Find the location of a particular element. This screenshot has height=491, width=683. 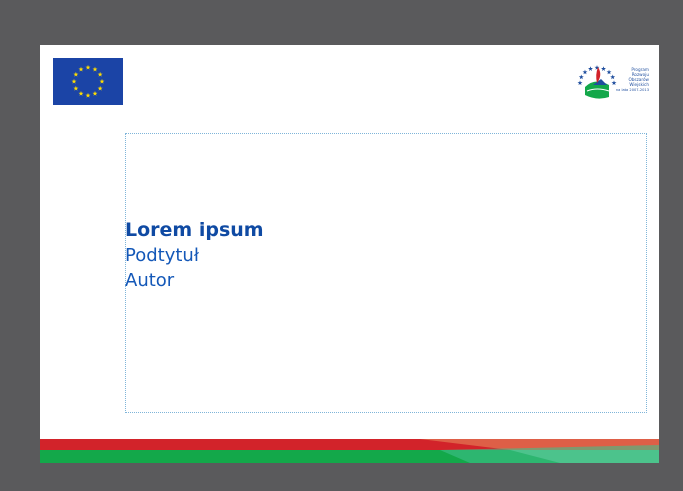

slide-subtitle: Podtytuł is located at coordinates (194, 255).